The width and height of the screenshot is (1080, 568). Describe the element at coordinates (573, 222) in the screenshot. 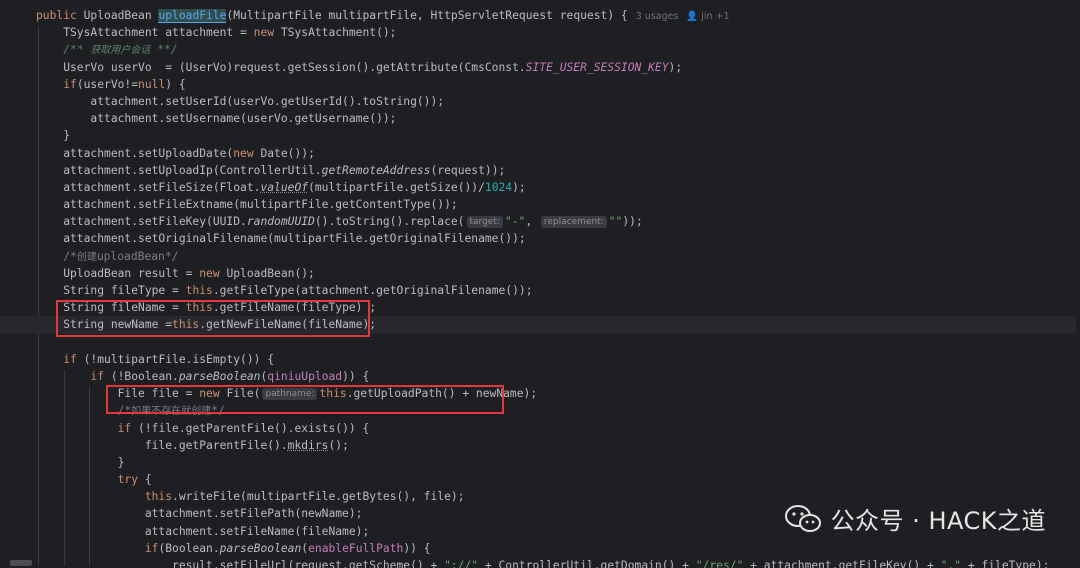

I see `param-hint-replacement: replacement:` at that location.